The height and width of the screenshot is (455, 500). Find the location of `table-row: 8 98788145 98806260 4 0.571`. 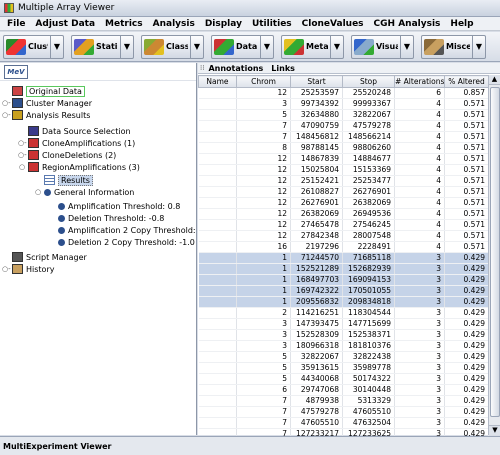

table-row: 8 98788145 98806260 4 0.571 is located at coordinates (343, 148).